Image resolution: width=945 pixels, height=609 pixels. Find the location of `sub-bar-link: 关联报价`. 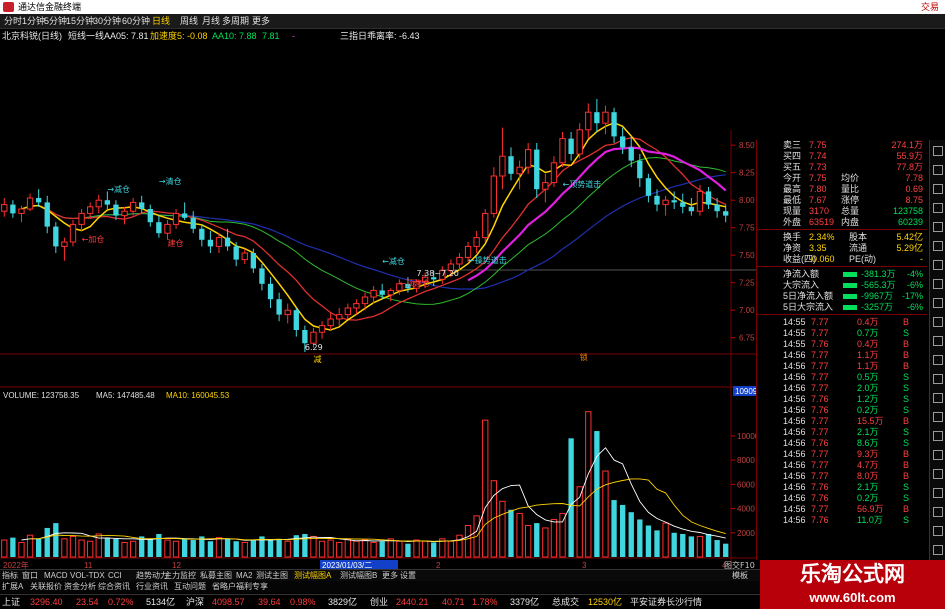

sub-bar-link: 关联报价 is located at coordinates (46, 587).